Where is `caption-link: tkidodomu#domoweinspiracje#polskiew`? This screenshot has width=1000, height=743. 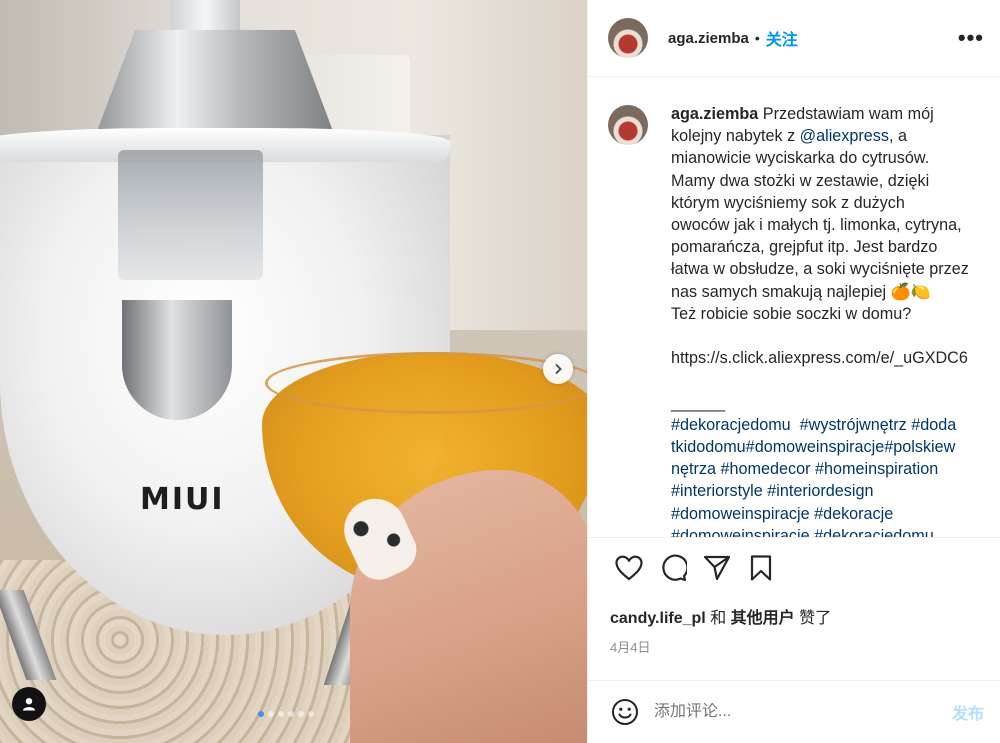 caption-link: tkidodomu#domoweinspiracje#polskiew is located at coordinates (813, 447).